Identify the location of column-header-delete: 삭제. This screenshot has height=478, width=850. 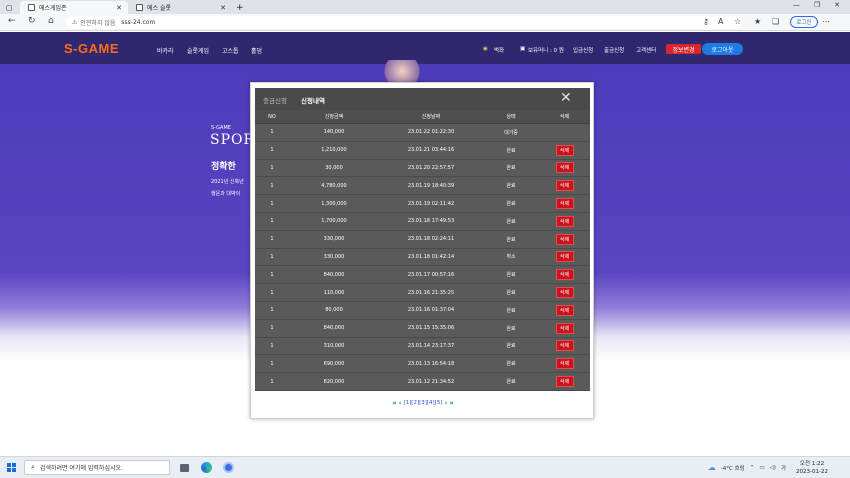
(564, 117).